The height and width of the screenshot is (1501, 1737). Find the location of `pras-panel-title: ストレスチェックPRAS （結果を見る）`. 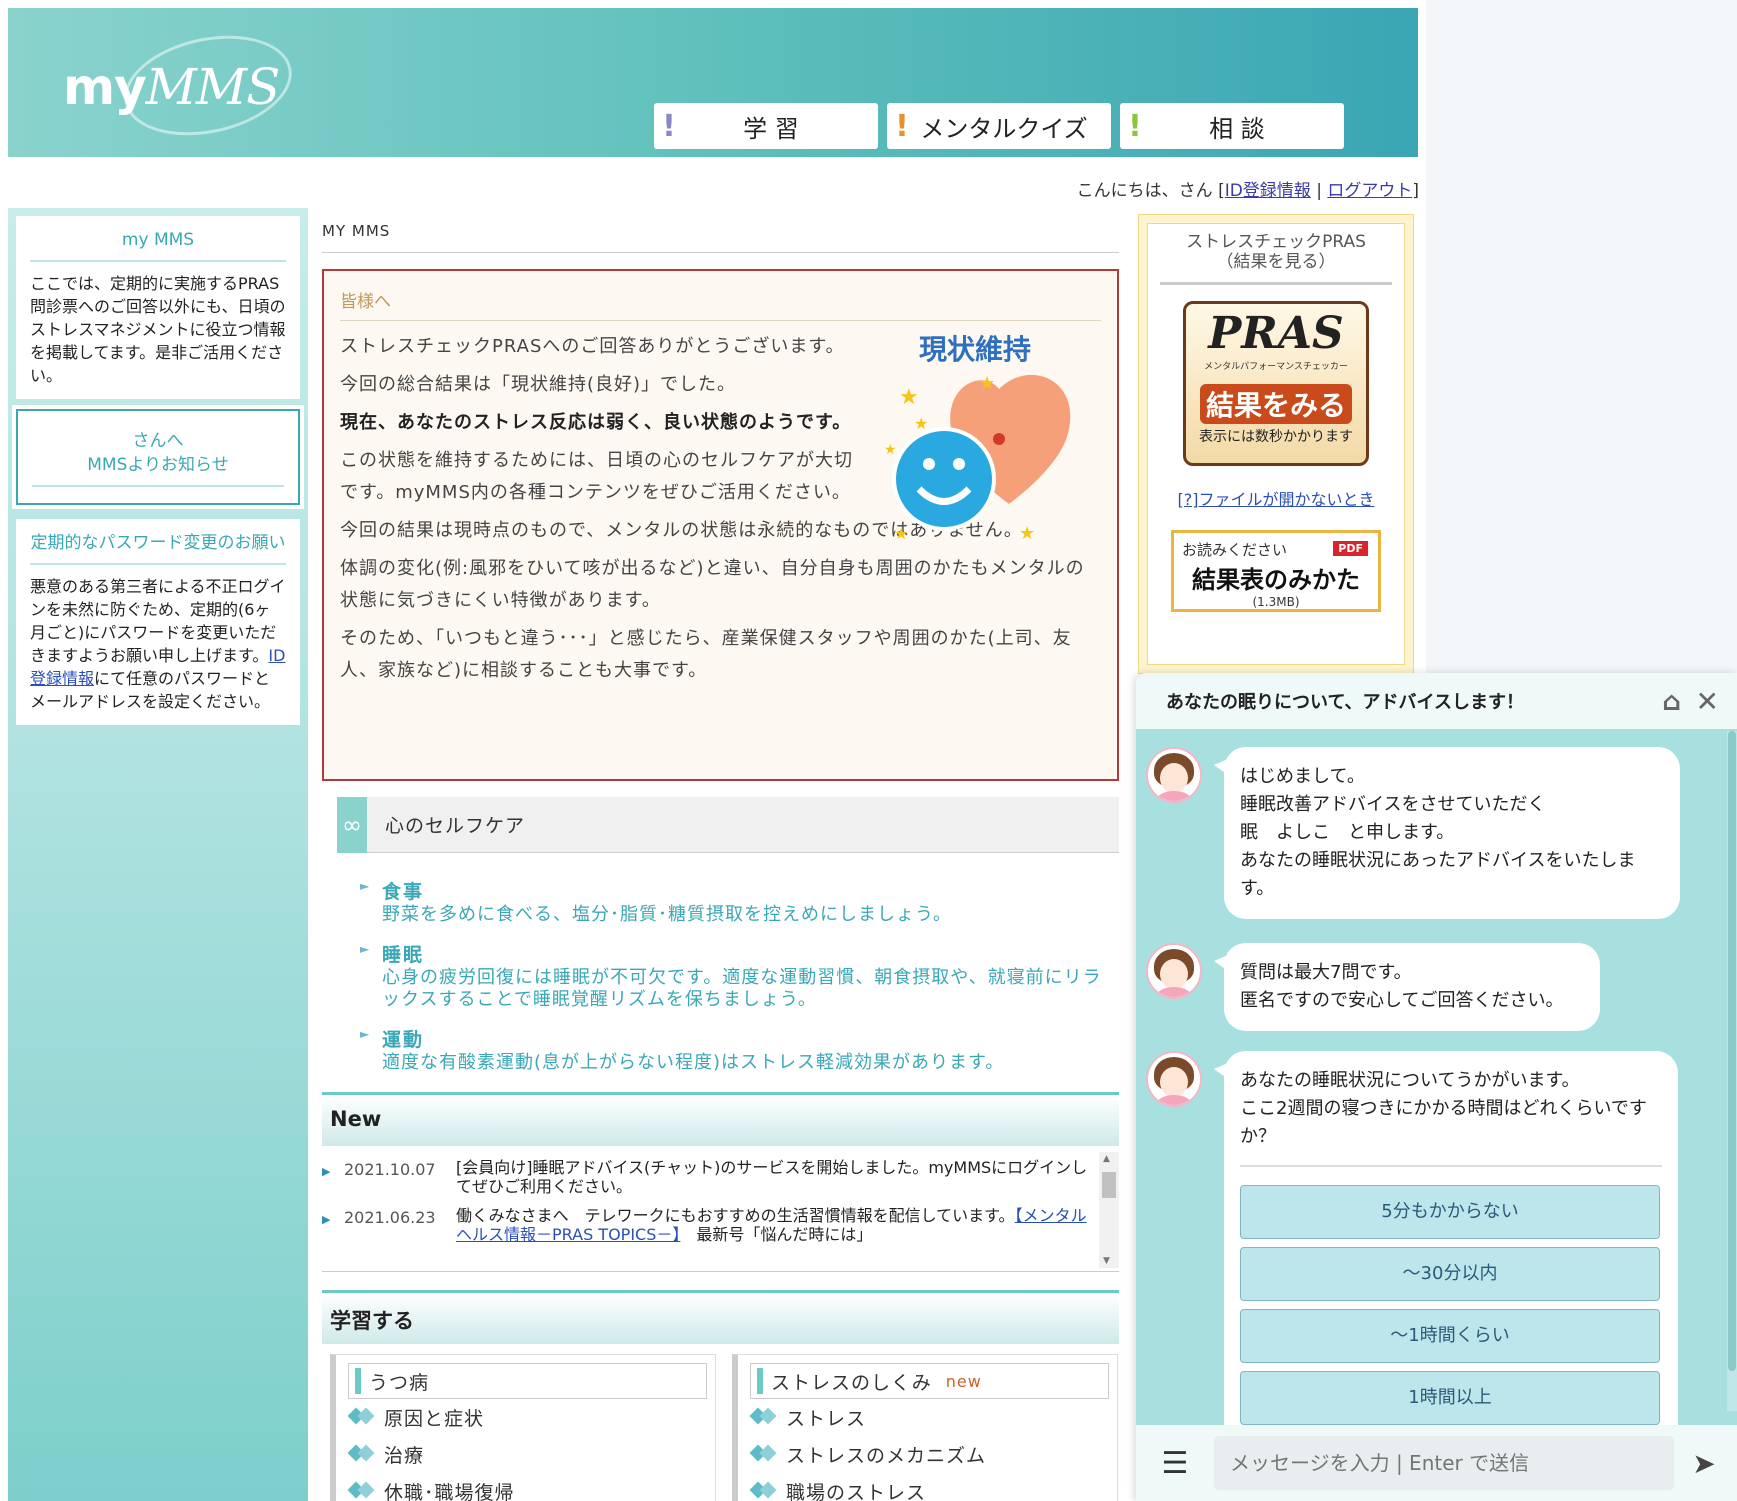

pras-panel-title: ストレスチェックPRAS （結果を見る） is located at coordinates (1276, 252).